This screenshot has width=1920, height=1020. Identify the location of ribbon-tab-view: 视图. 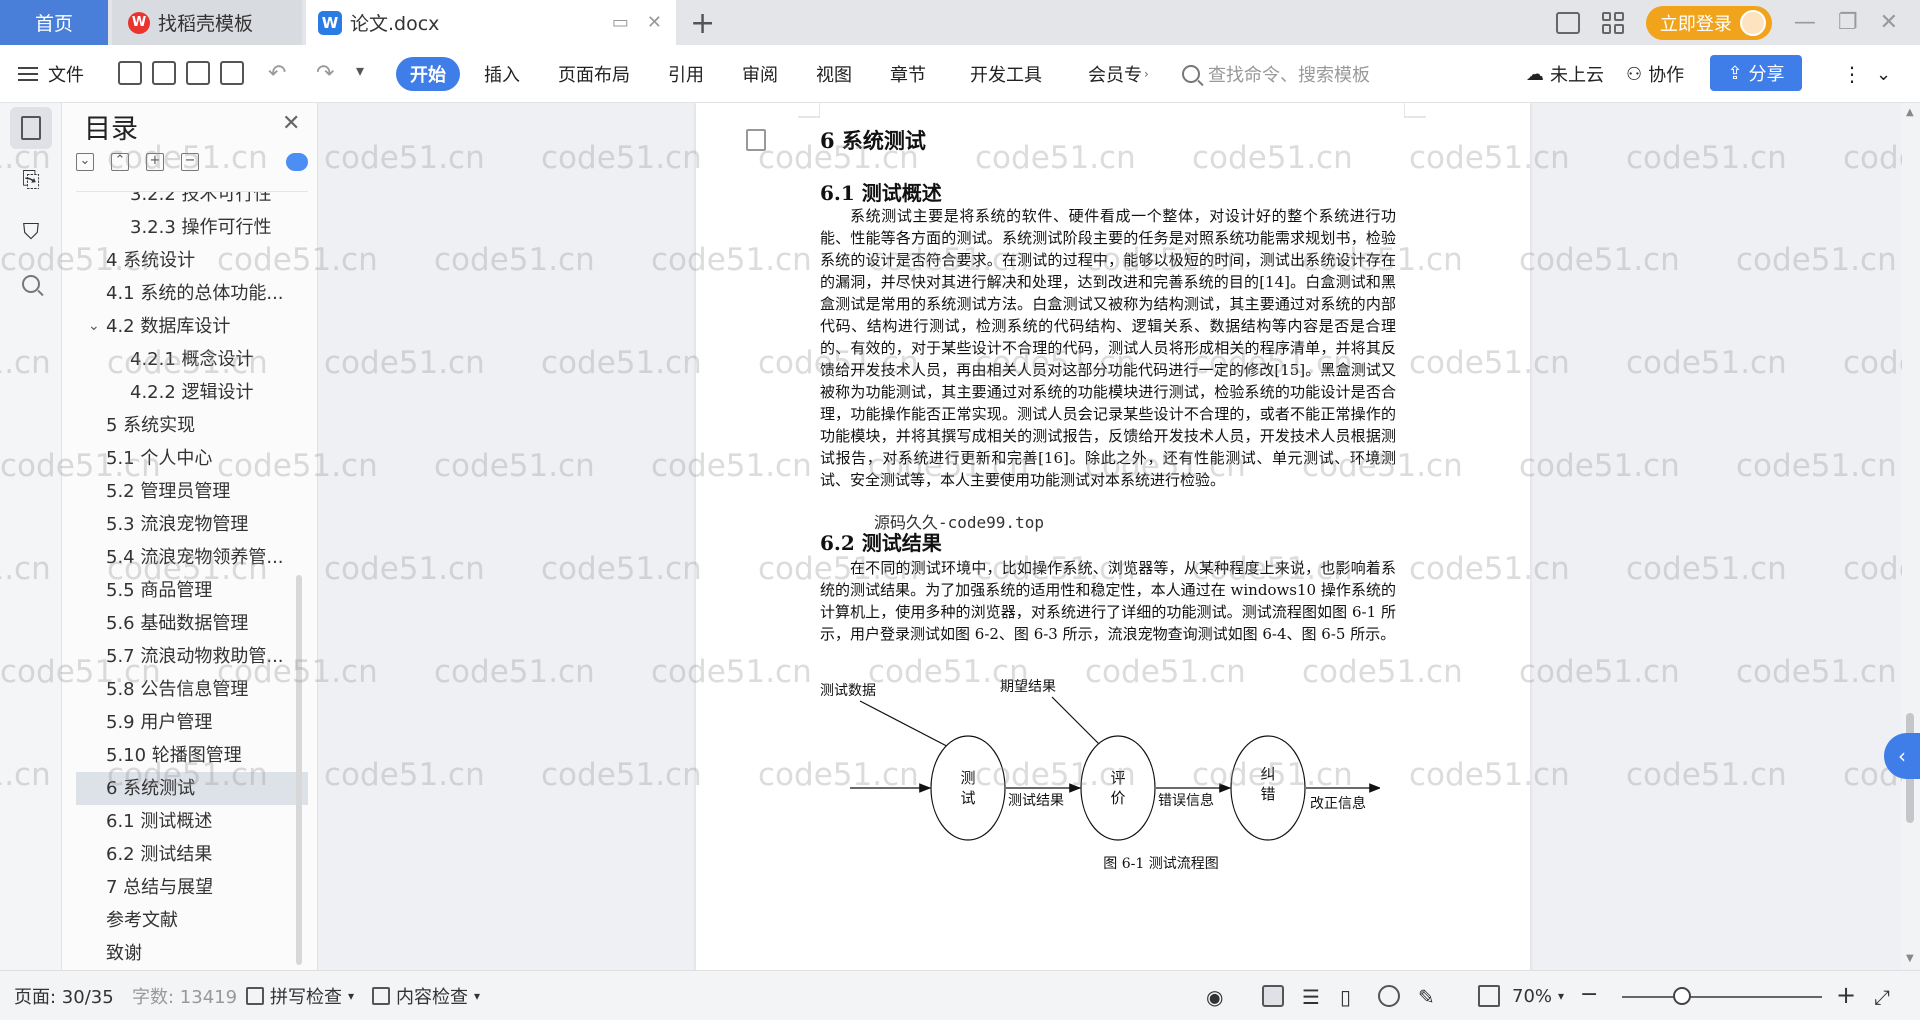
(834, 74).